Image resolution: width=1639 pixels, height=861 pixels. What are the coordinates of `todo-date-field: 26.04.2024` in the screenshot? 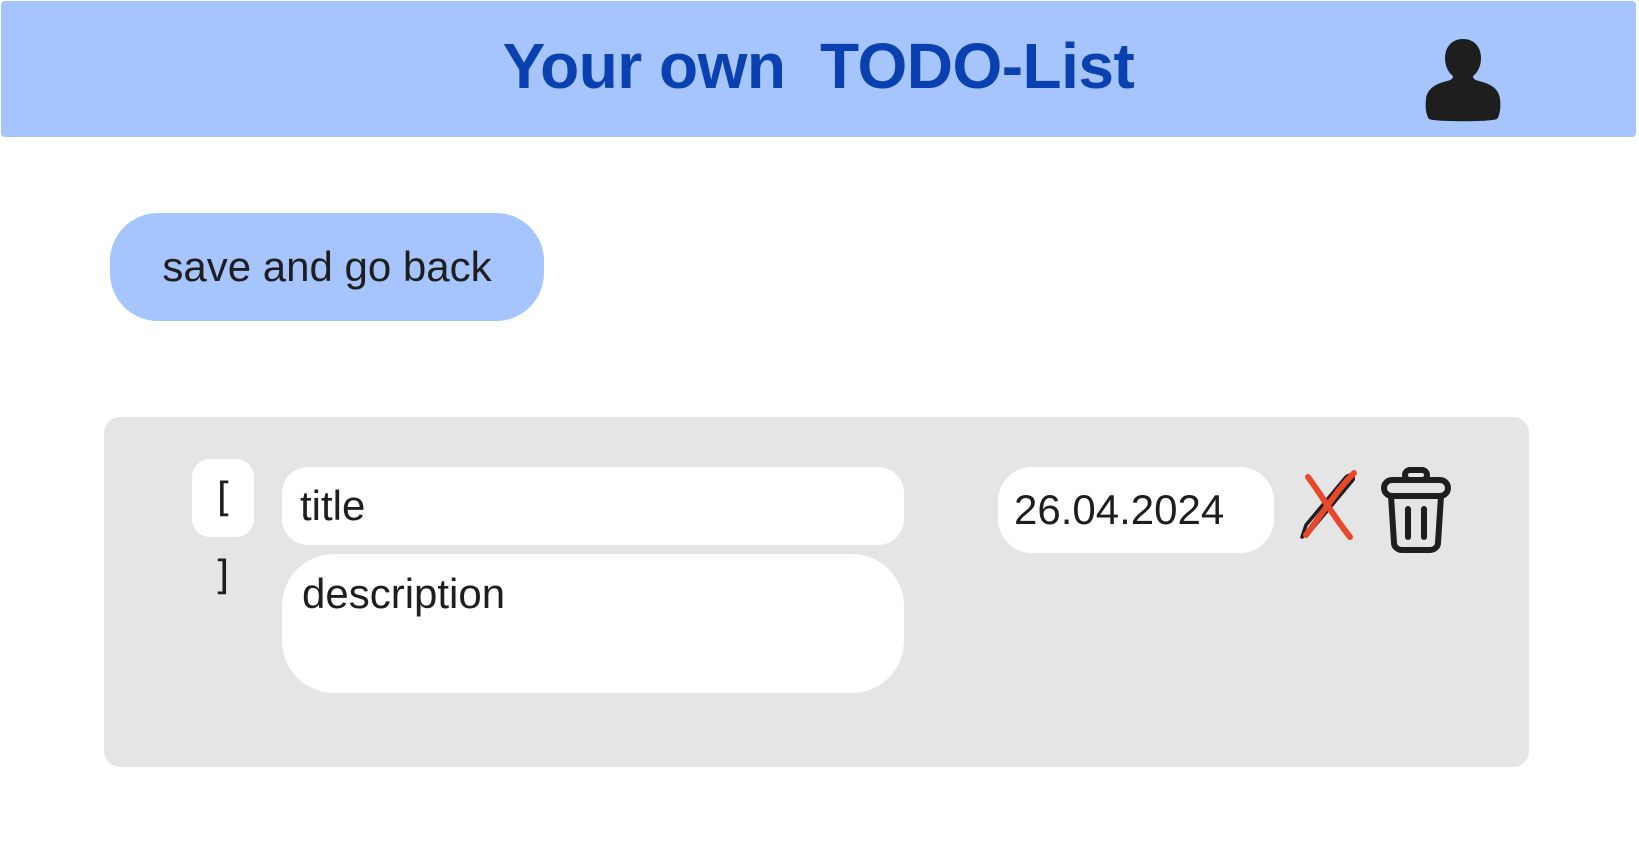 It's located at (1136, 510).